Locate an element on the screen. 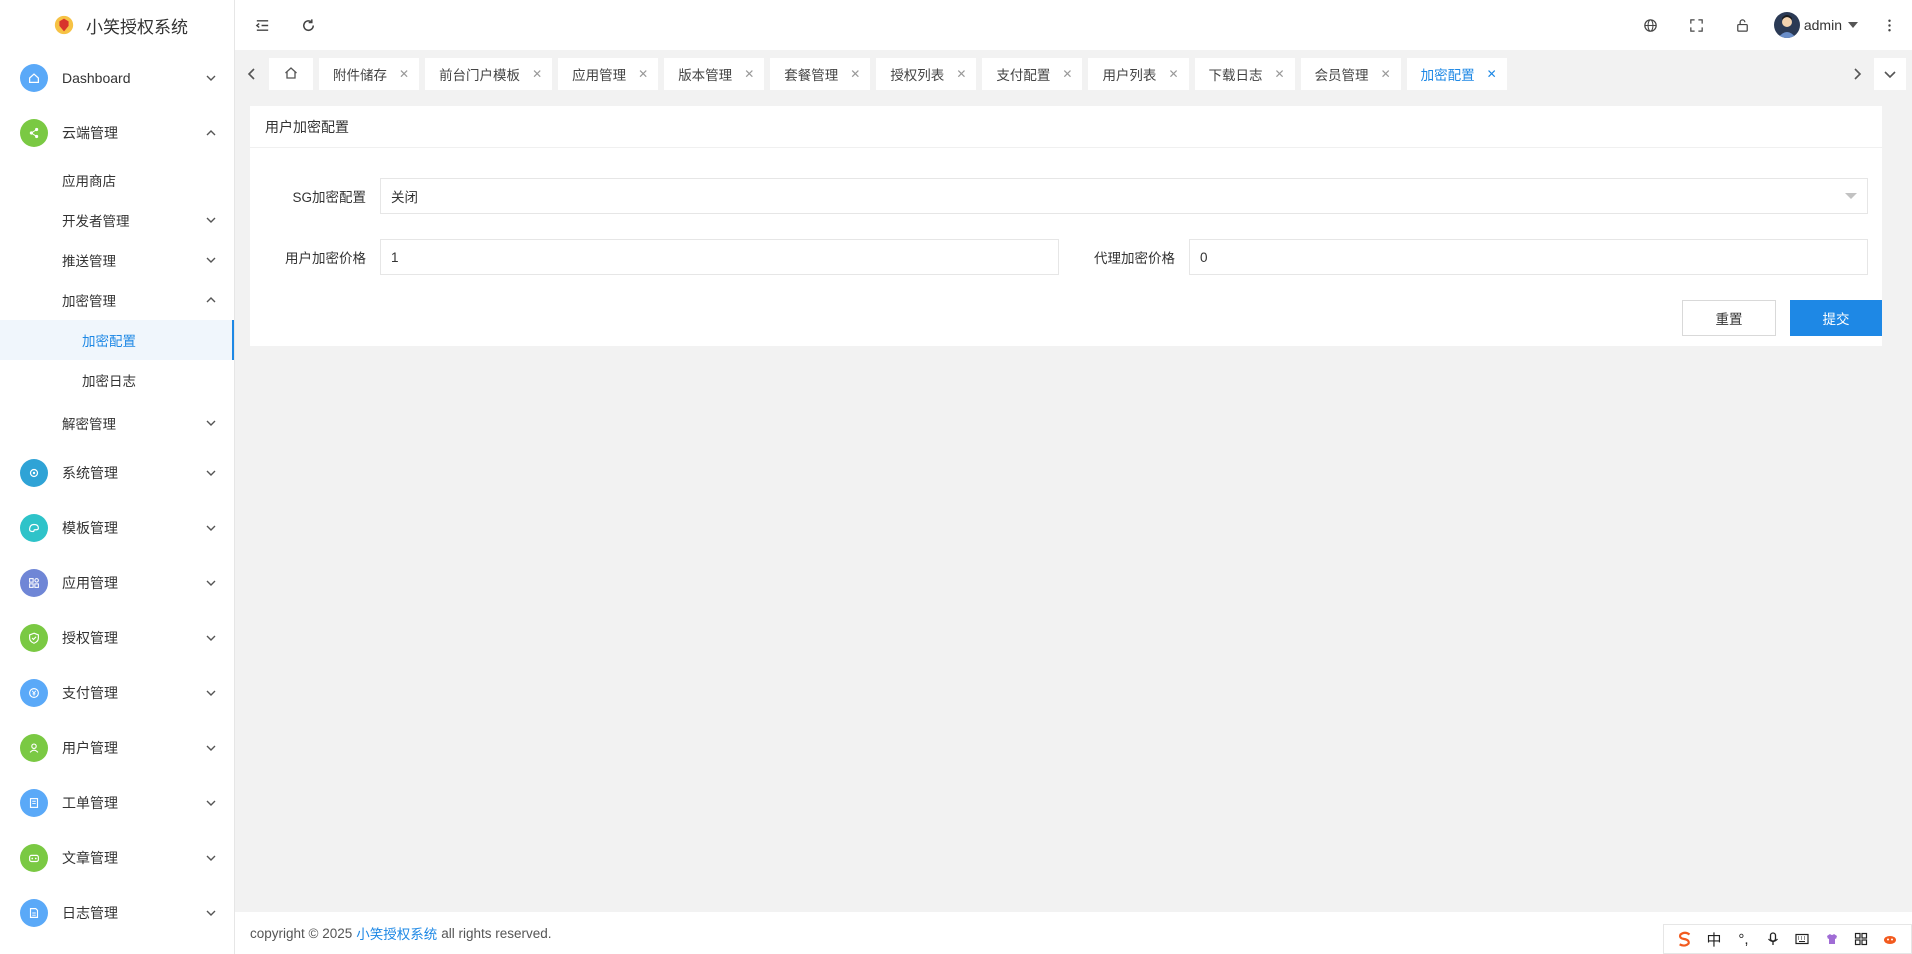 This screenshot has height=954, width=1912. sidebar-item-license: 授权管理 is located at coordinates (117, 637).